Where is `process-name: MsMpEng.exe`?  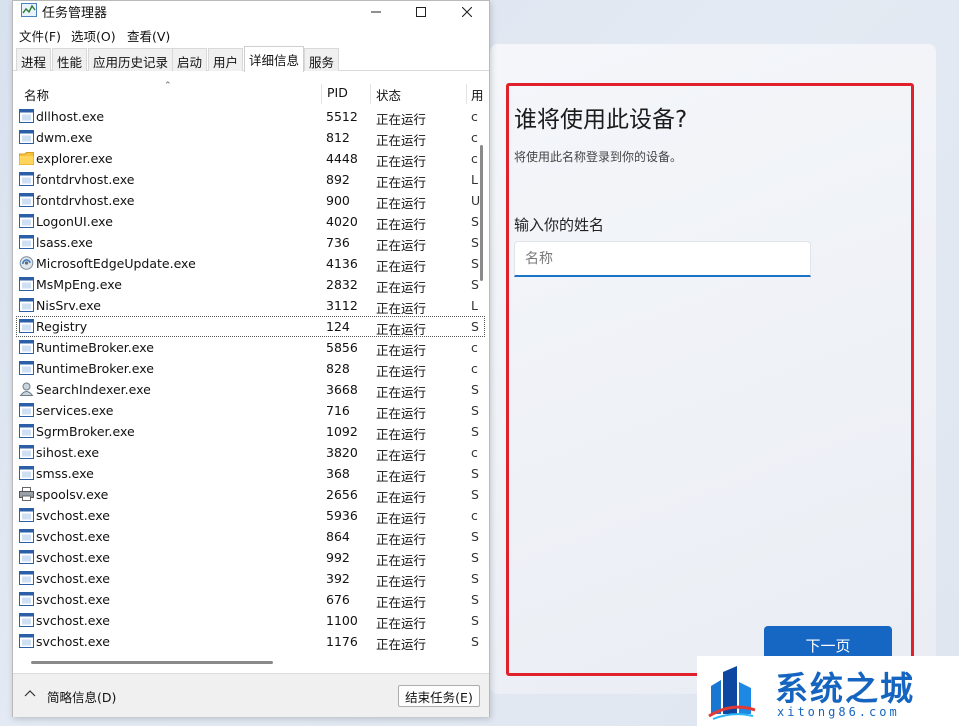 process-name: MsMpEng.exe is located at coordinates (79, 284).